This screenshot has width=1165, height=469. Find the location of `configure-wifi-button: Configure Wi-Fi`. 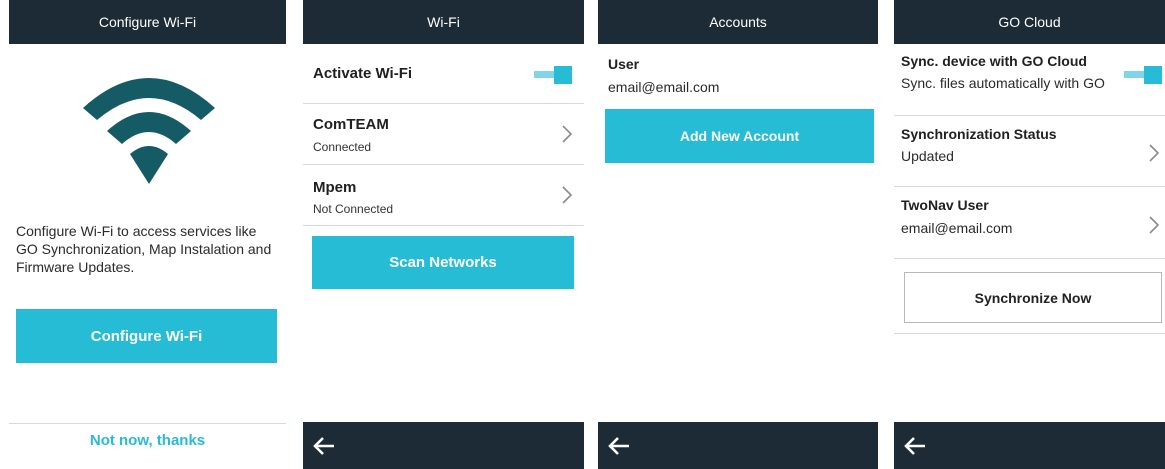

configure-wifi-button: Configure Wi-Fi is located at coordinates (146, 336).